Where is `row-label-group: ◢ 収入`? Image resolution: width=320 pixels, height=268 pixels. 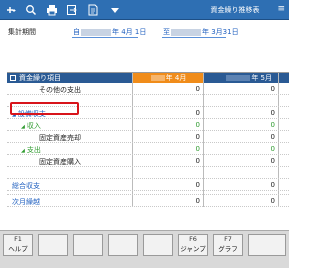 row-label-group: ◢ 収入 is located at coordinates (31, 126).